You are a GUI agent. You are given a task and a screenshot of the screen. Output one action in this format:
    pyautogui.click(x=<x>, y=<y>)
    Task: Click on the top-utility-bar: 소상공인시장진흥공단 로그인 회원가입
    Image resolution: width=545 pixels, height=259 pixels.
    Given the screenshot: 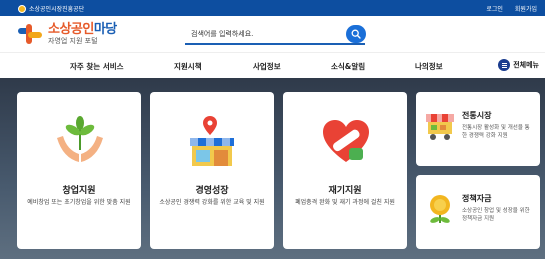 What is the action you would take?
    pyautogui.click(x=272, y=8)
    